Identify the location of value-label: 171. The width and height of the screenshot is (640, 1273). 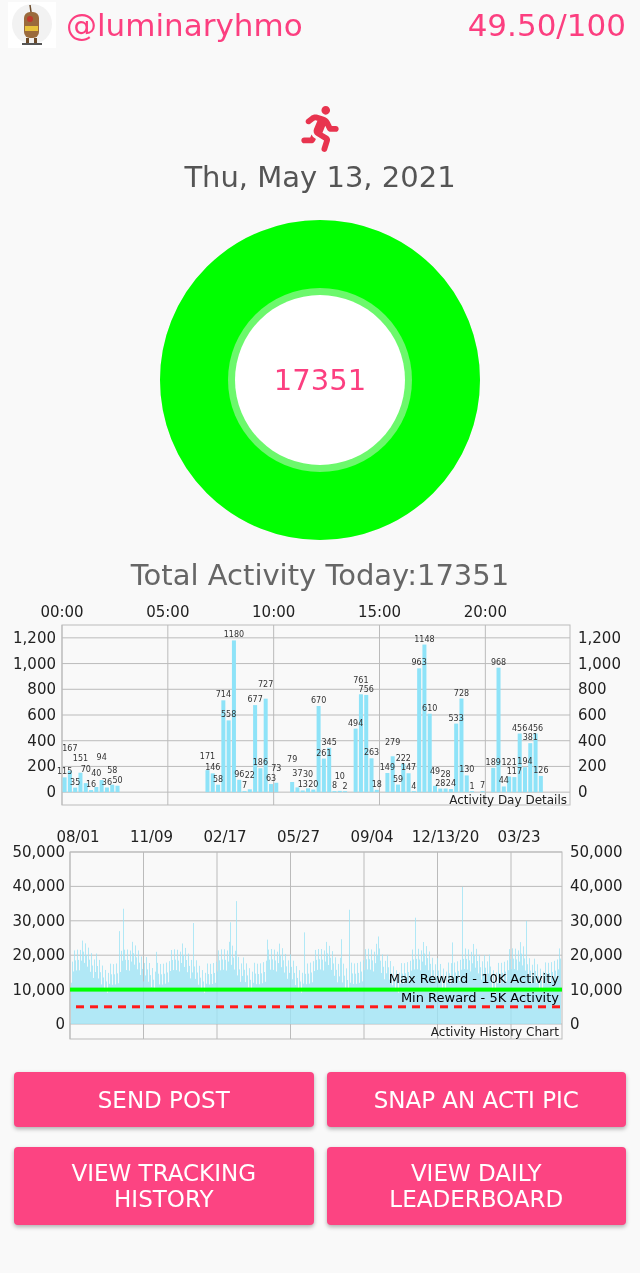
(207, 756).